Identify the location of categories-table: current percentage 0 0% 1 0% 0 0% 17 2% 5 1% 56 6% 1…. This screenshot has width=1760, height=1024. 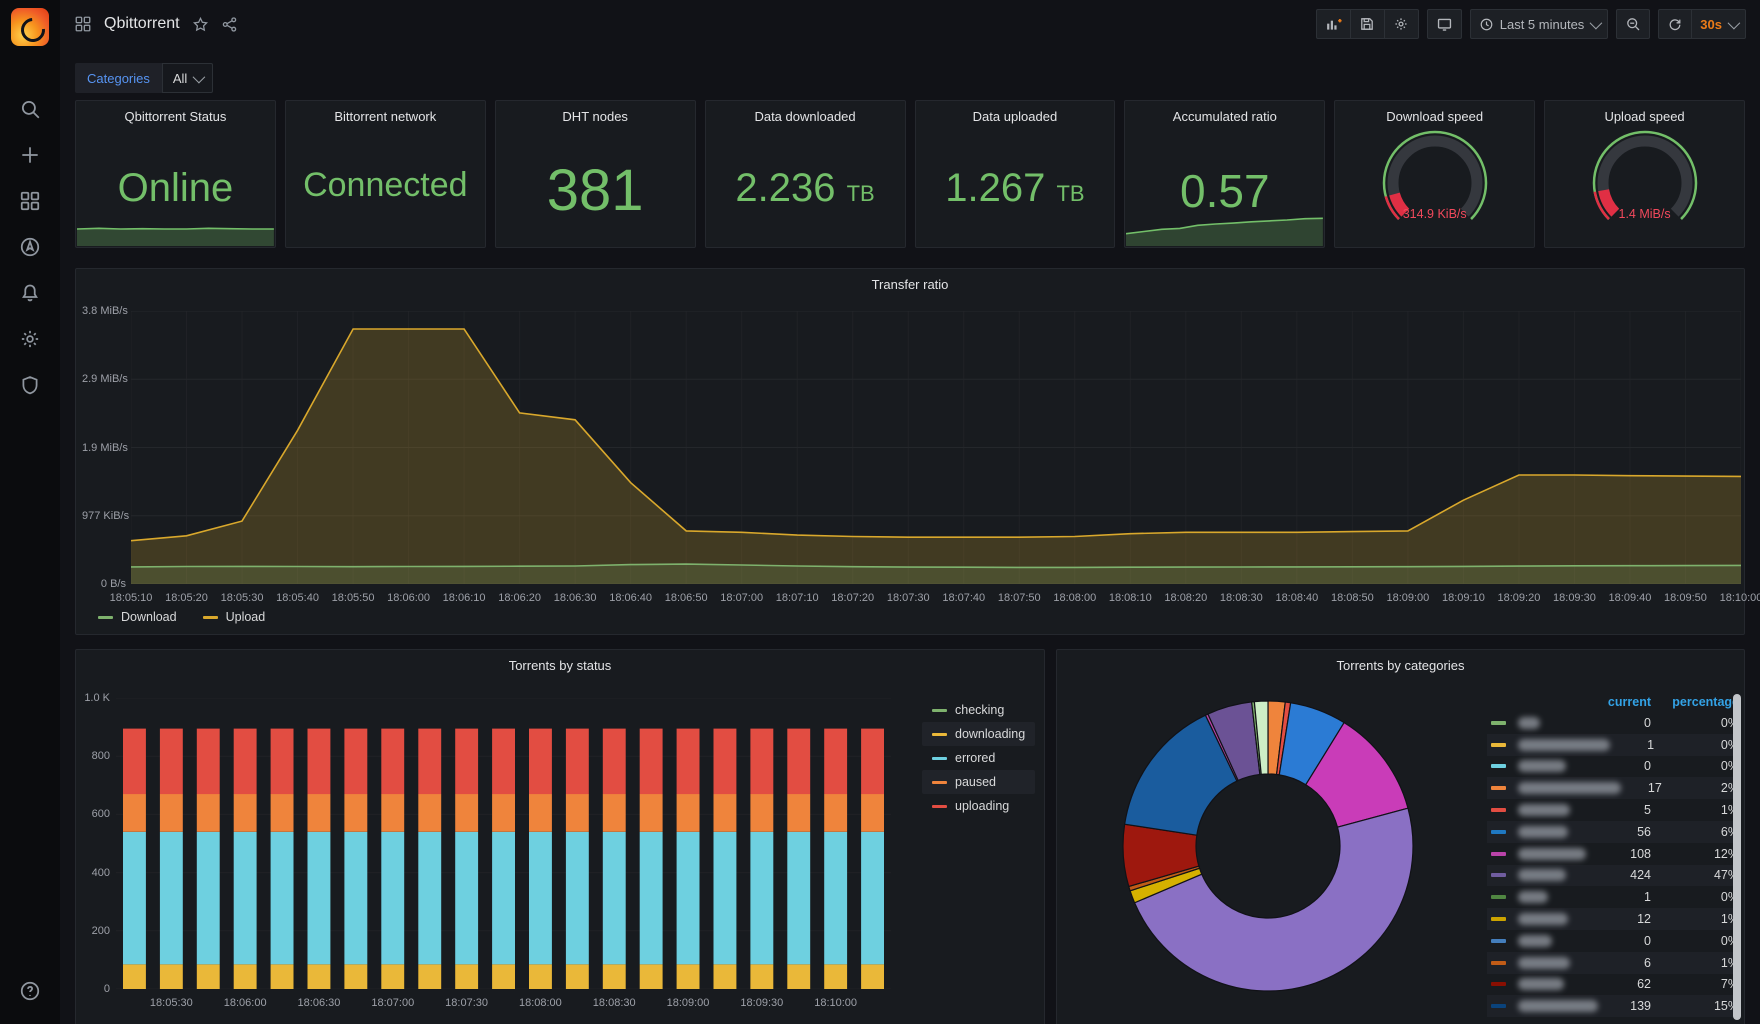
(1613, 855).